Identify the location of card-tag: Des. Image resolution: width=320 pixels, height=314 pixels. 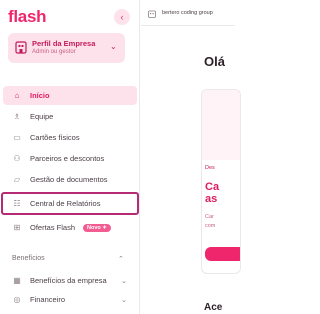
(210, 168).